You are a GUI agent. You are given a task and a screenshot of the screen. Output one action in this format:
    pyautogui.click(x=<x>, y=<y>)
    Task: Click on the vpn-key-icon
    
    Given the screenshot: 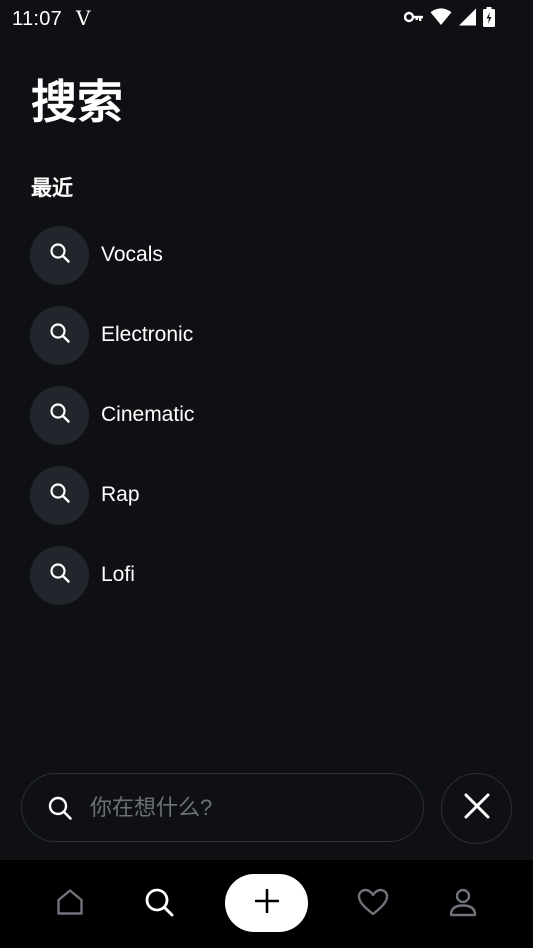 What is the action you would take?
    pyautogui.click(x=414, y=17)
    